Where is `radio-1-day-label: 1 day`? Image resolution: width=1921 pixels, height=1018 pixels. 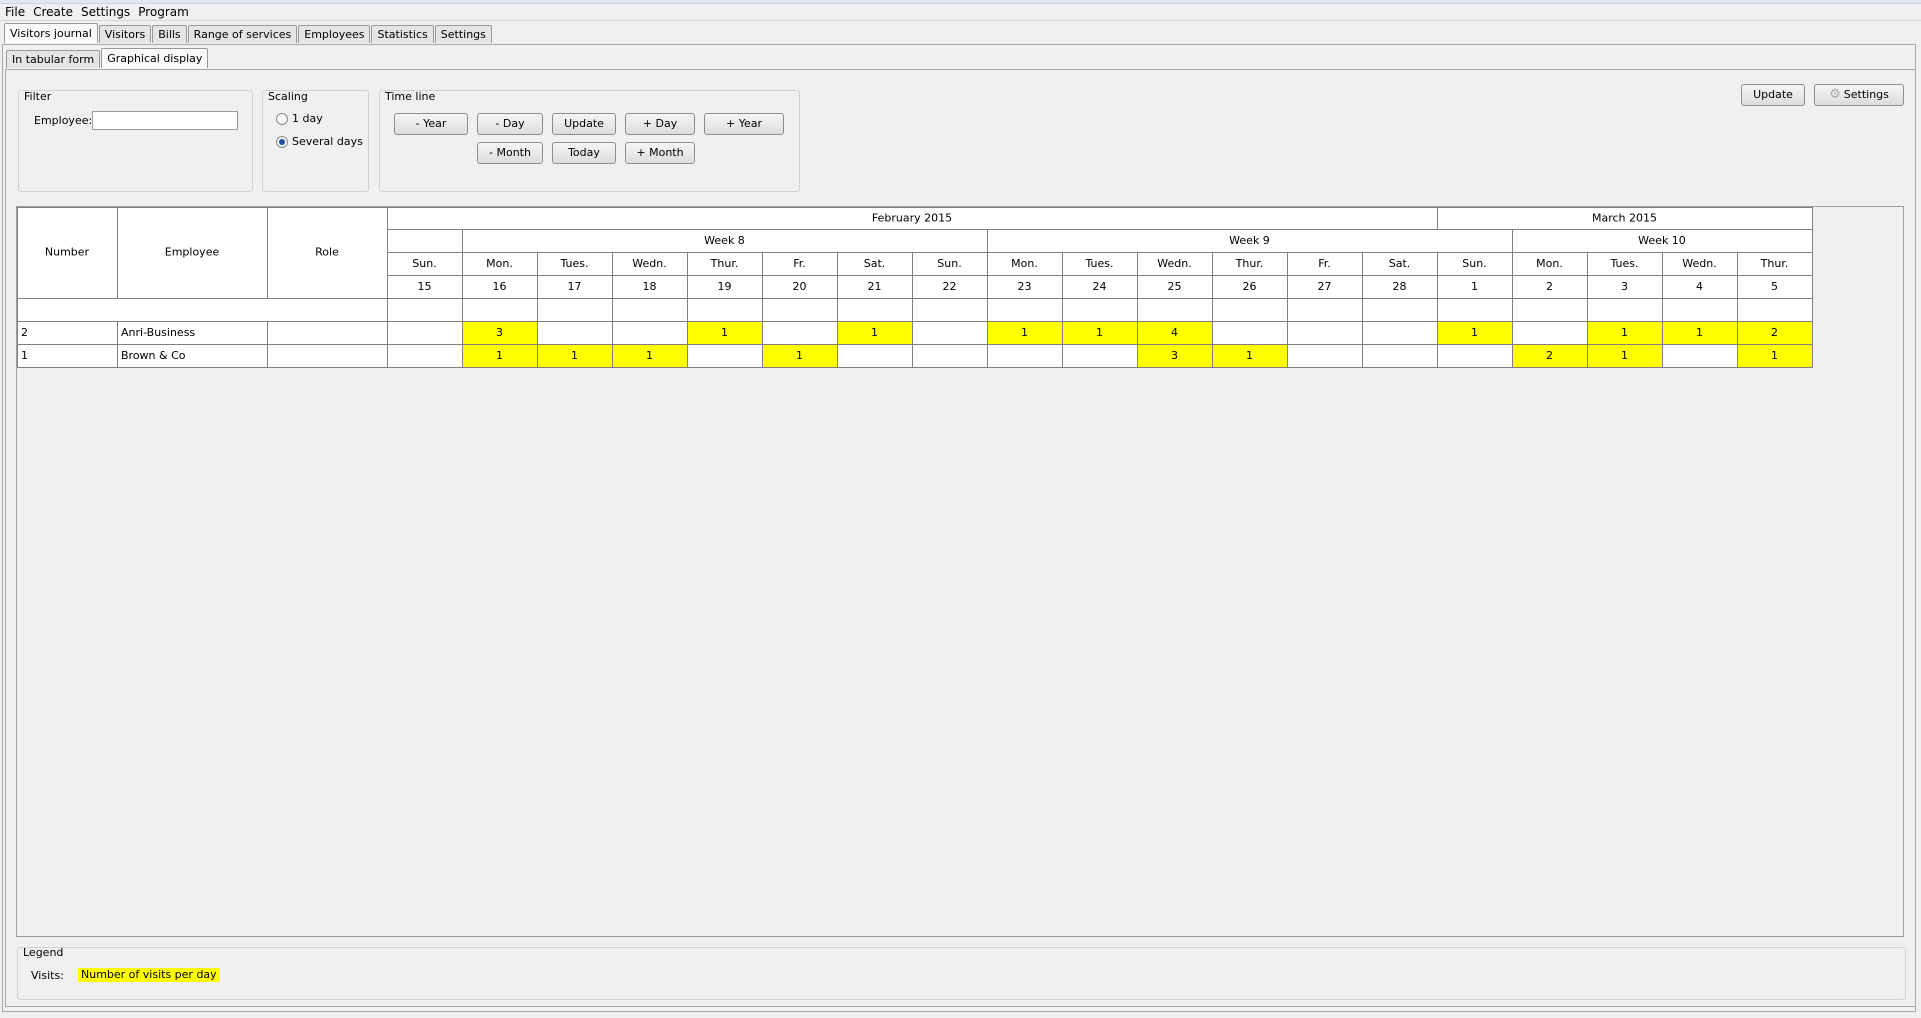
radio-1-day-label: 1 day is located at coordinates (307, 118).